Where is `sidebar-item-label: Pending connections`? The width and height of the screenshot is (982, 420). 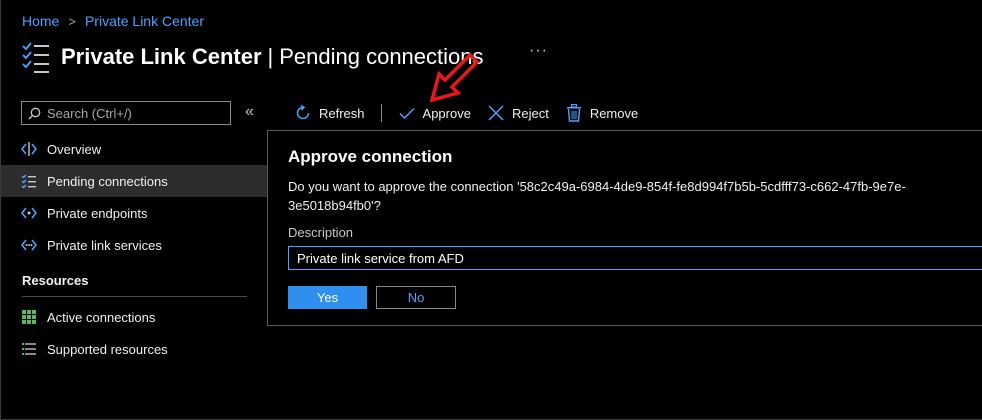 sidebar-item-label: Pending connections is located at coordinates (107, 181).